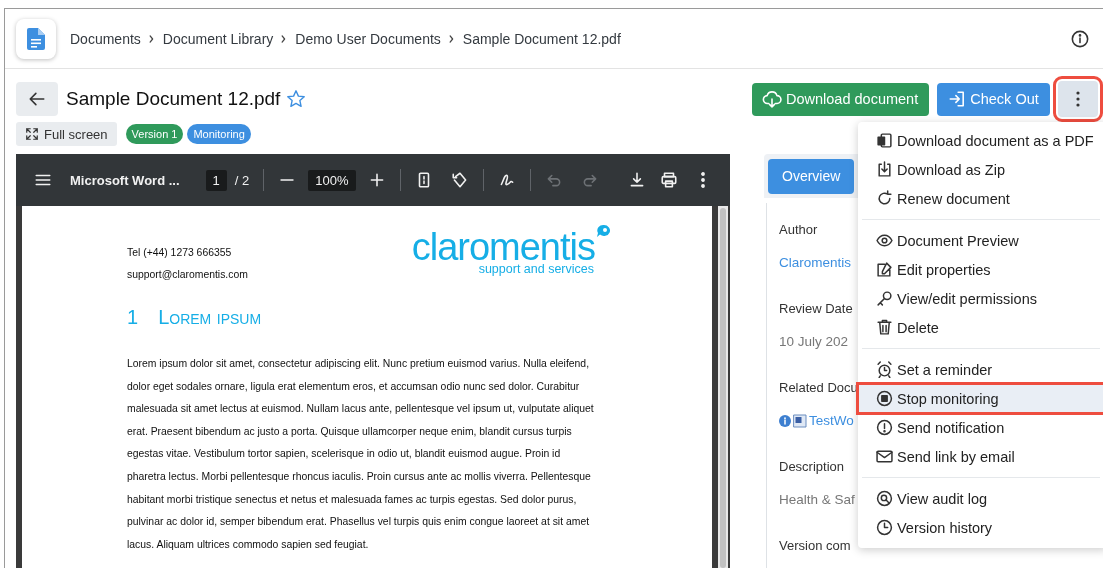 Image resolution: width=1103 pixels, height=568 pixels. What do you see at coordinates (884, 398) in the screenshot?
I see `stop-icon` at bounding box center [884, 398].